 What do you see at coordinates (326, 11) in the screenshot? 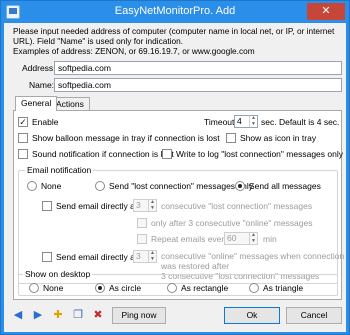
I see `window-close-button: ✕` at bounding box center [326, 11].